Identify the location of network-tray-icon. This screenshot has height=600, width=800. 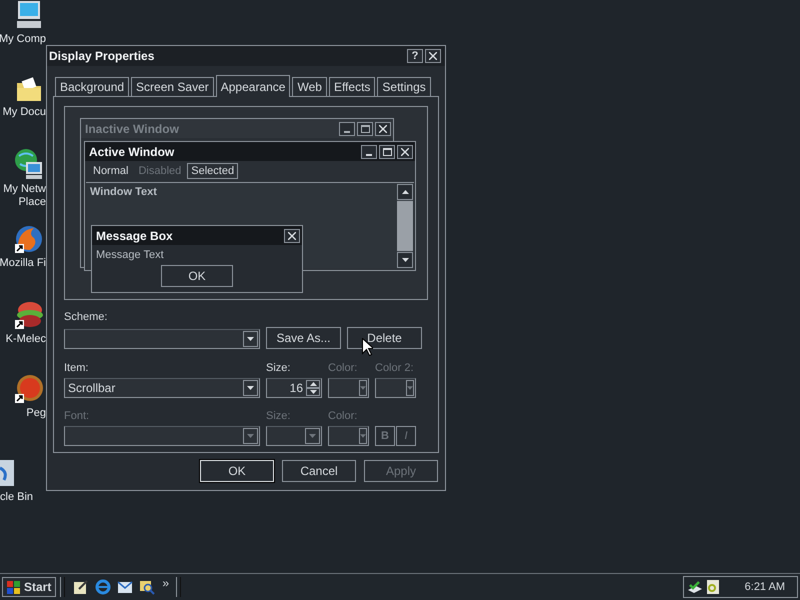
(694, 587).